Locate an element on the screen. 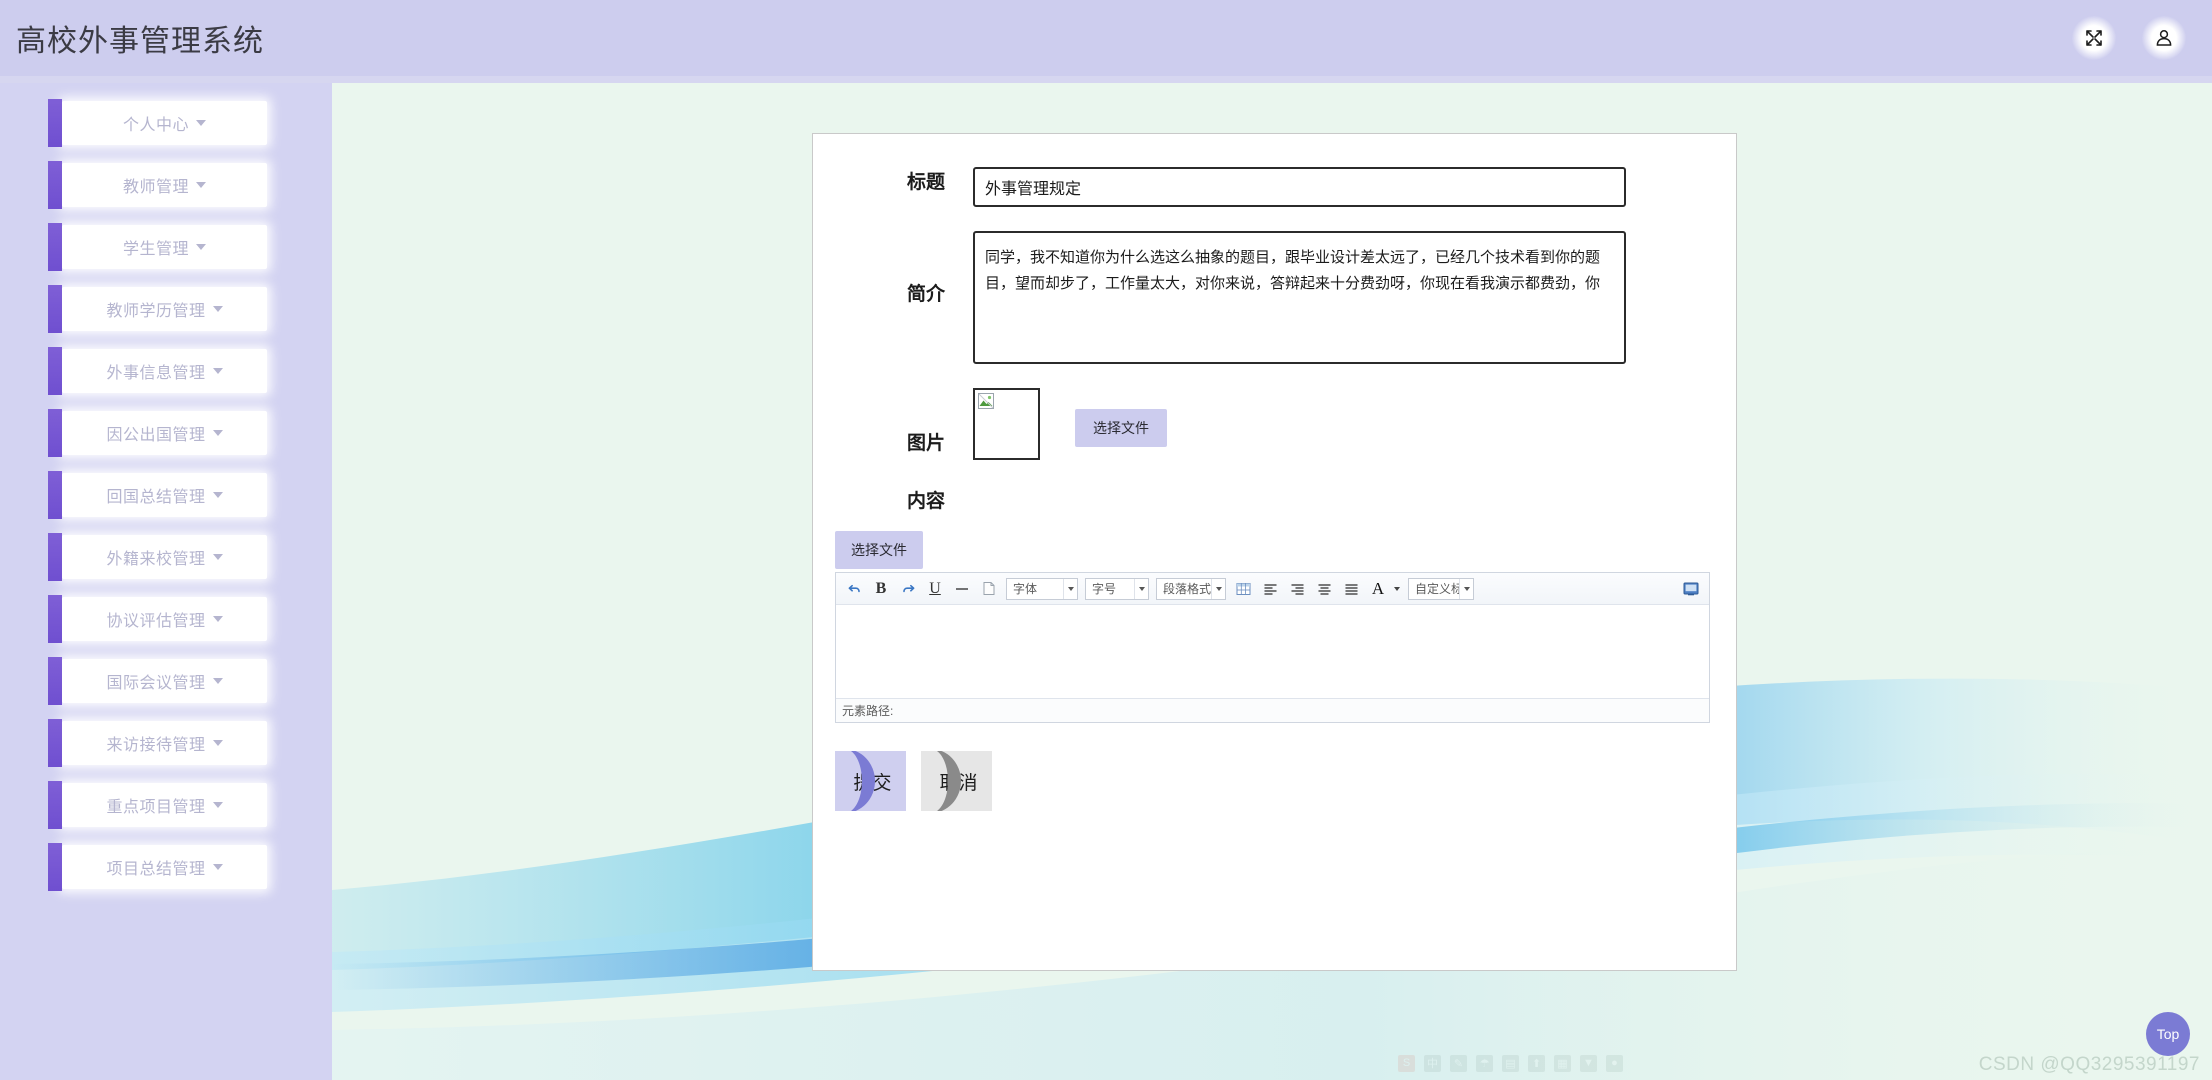 This screenshot has height=1080, width=2212. ime-item-5: ⬆ is located at coordinates (1536, 1063).